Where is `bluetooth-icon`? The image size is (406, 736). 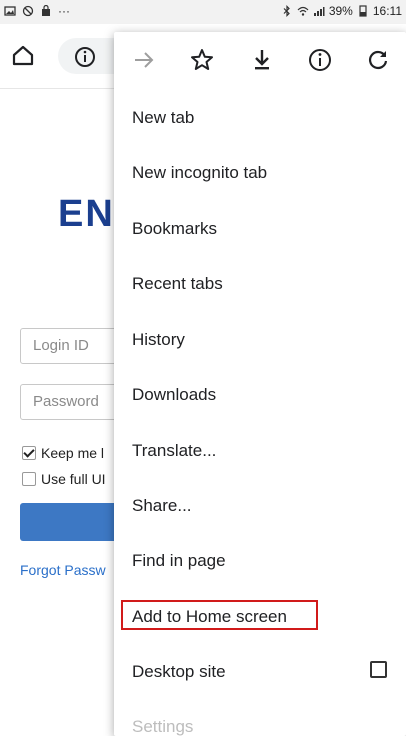 bluetooth-icon is located at coordinates (286, 11).